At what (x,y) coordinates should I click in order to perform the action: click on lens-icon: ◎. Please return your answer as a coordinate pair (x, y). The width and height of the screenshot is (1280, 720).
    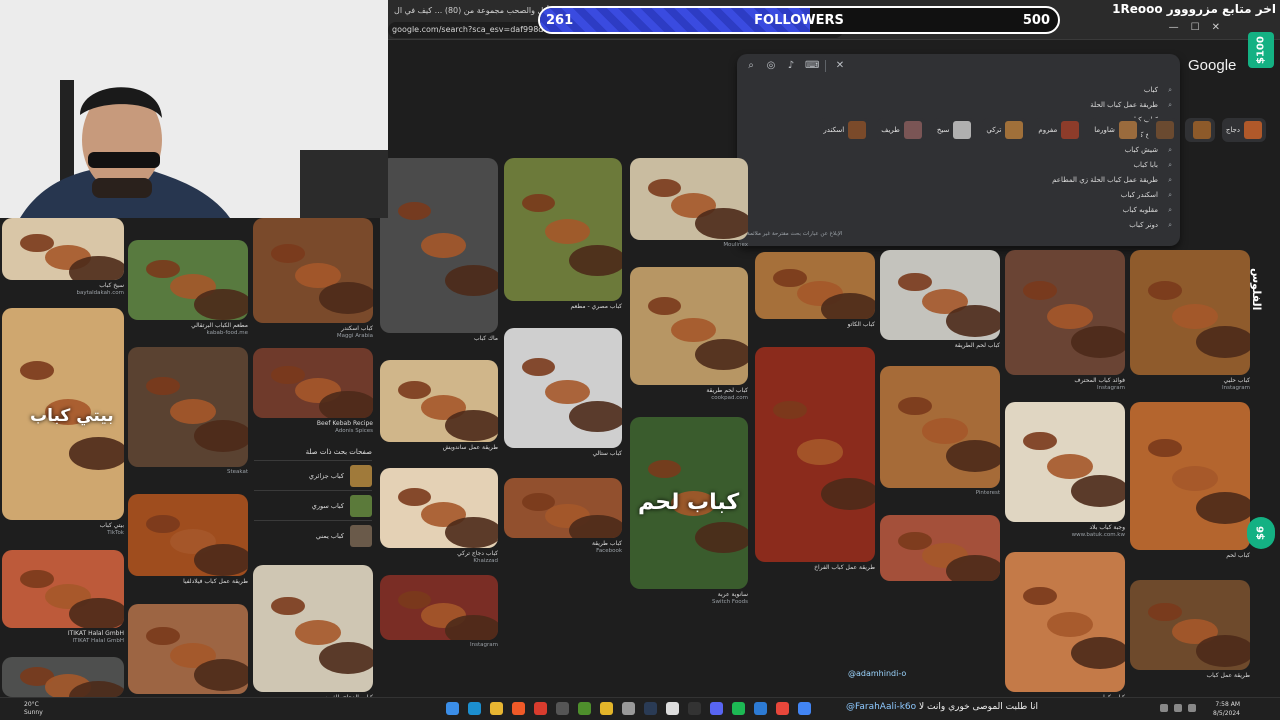
    Looking at the image, I should click on (771, 66).